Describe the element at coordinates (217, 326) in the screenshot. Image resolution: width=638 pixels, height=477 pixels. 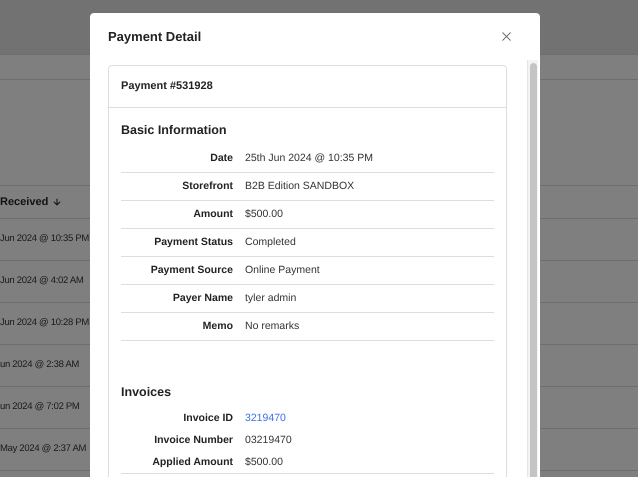
I see `field-label: Memo` at that location.